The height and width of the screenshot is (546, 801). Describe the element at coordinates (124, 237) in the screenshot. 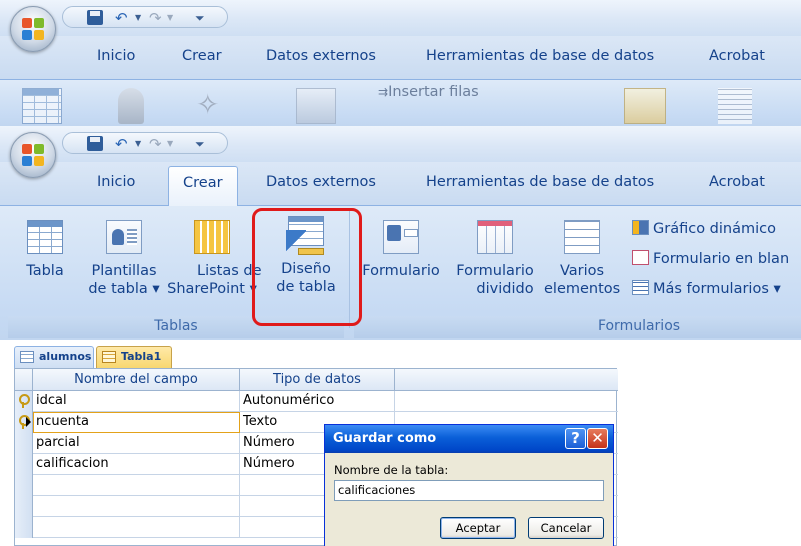

I see `table-templates-icon` at that location.